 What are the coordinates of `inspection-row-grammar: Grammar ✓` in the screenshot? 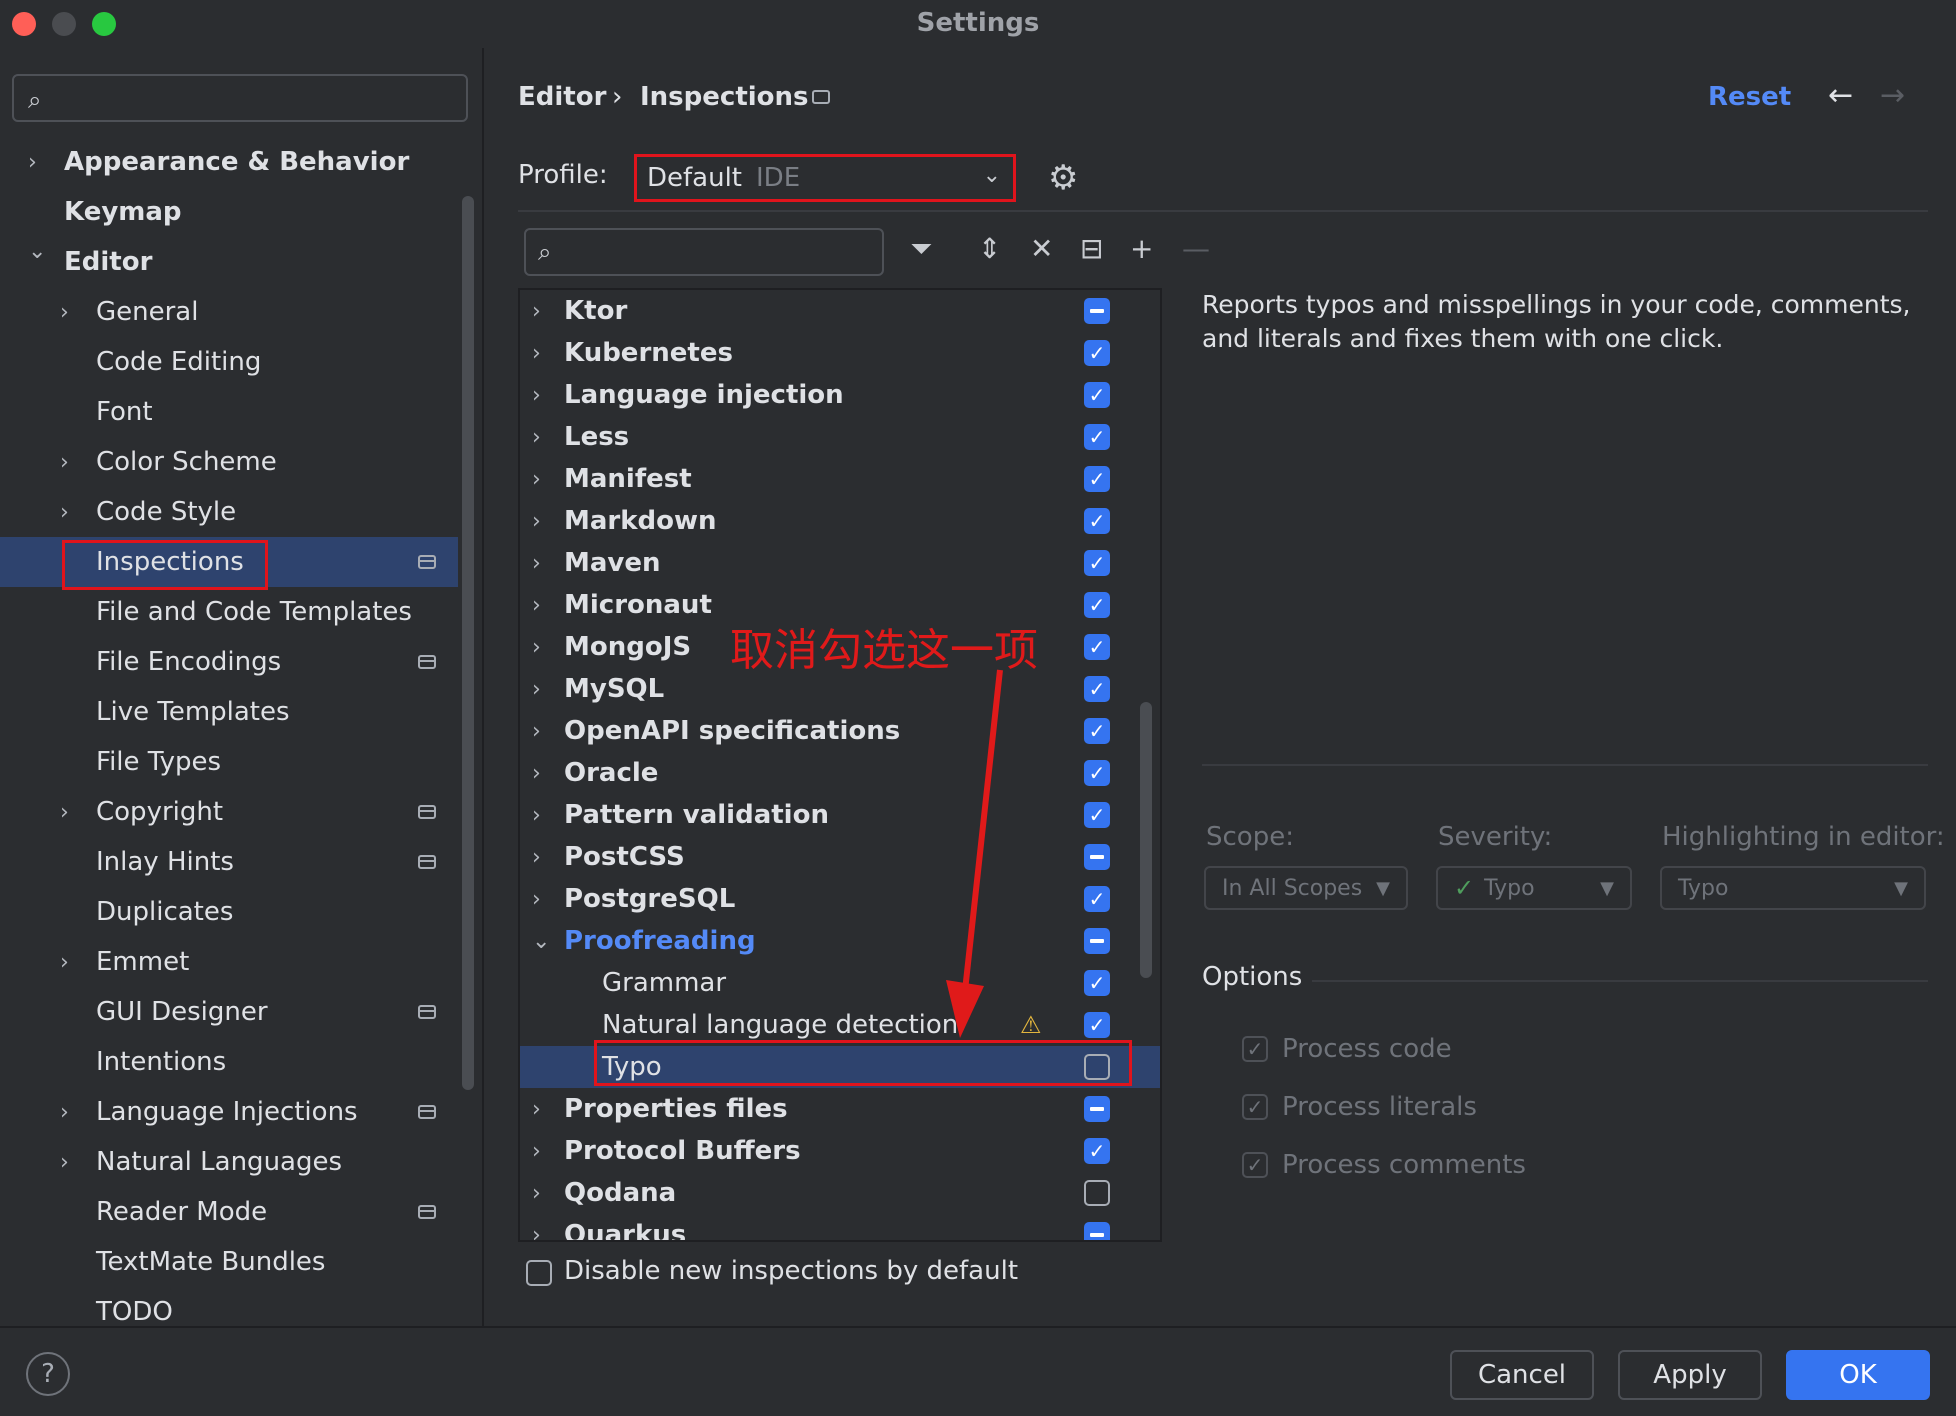 It's located at (840, 983).